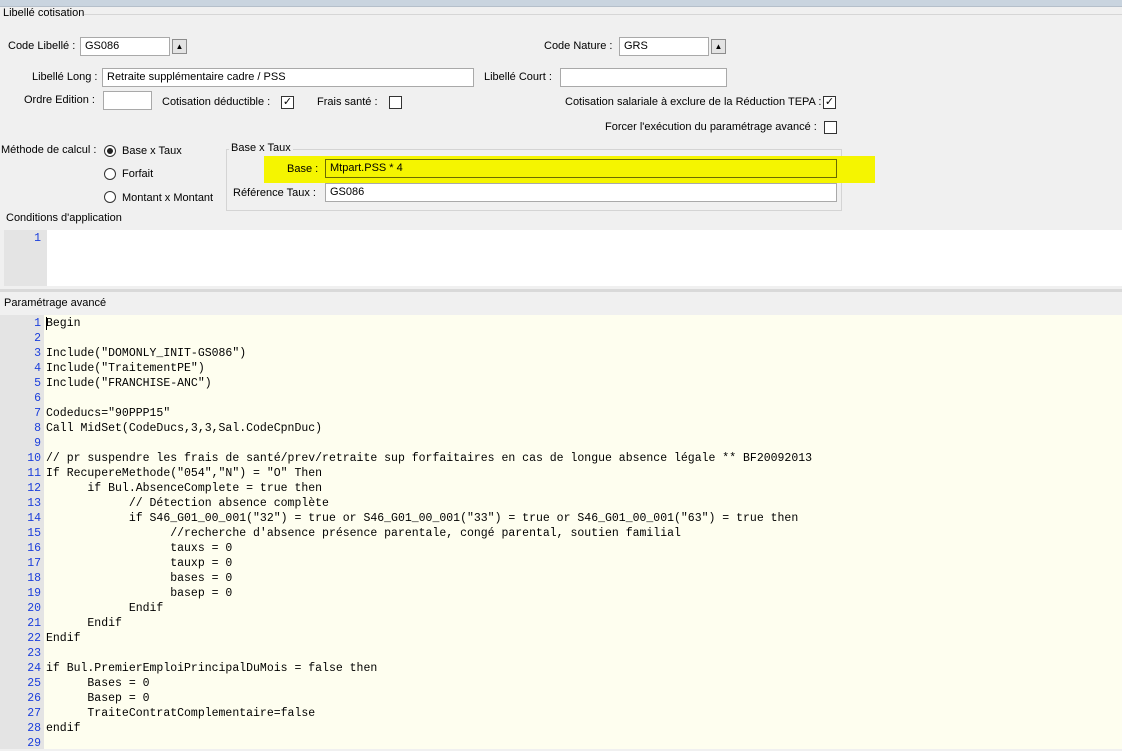  Describe the element at coordinates (34, 533) in the screenshot. I see `line-number: 15` at that location.